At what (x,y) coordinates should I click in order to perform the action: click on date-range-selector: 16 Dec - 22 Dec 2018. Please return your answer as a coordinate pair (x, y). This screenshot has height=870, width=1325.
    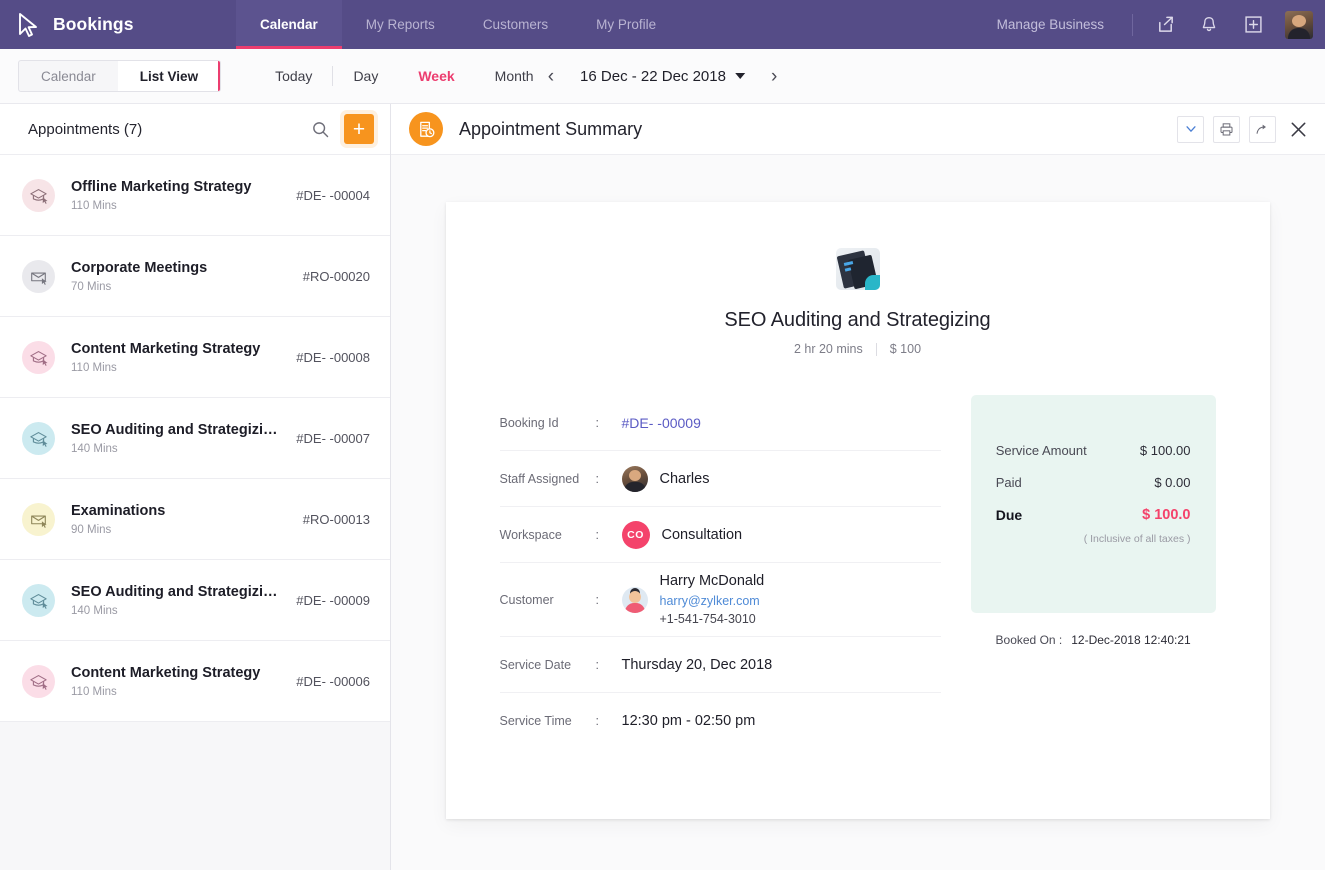
    Looking at the image, I should click on (662, 76).